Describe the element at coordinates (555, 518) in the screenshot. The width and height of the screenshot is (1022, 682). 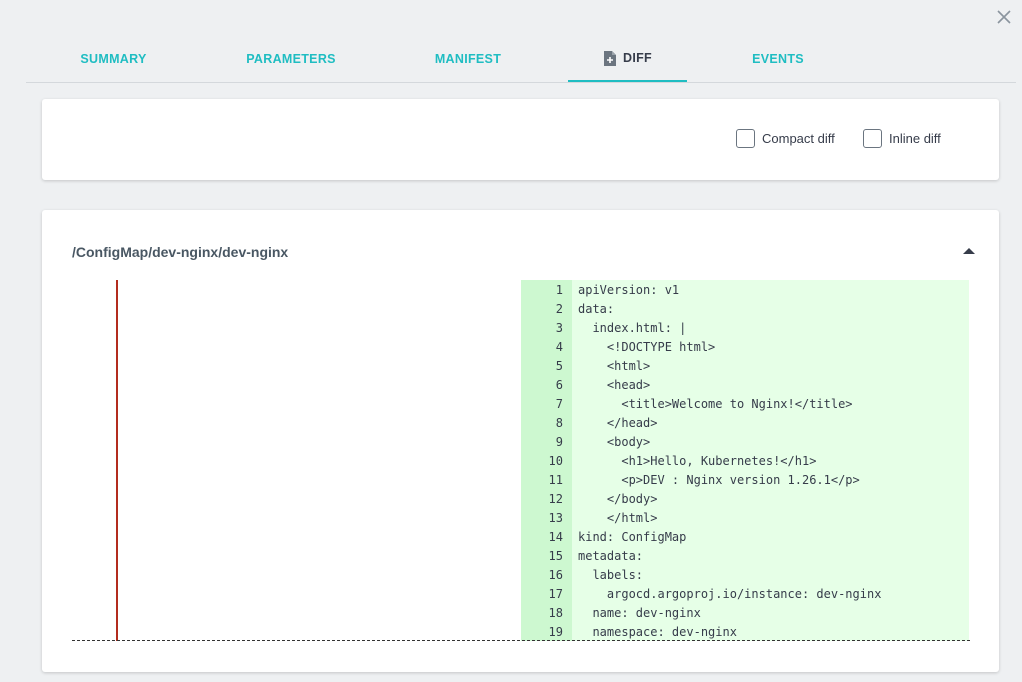
I see `line-number: 13` at that location.